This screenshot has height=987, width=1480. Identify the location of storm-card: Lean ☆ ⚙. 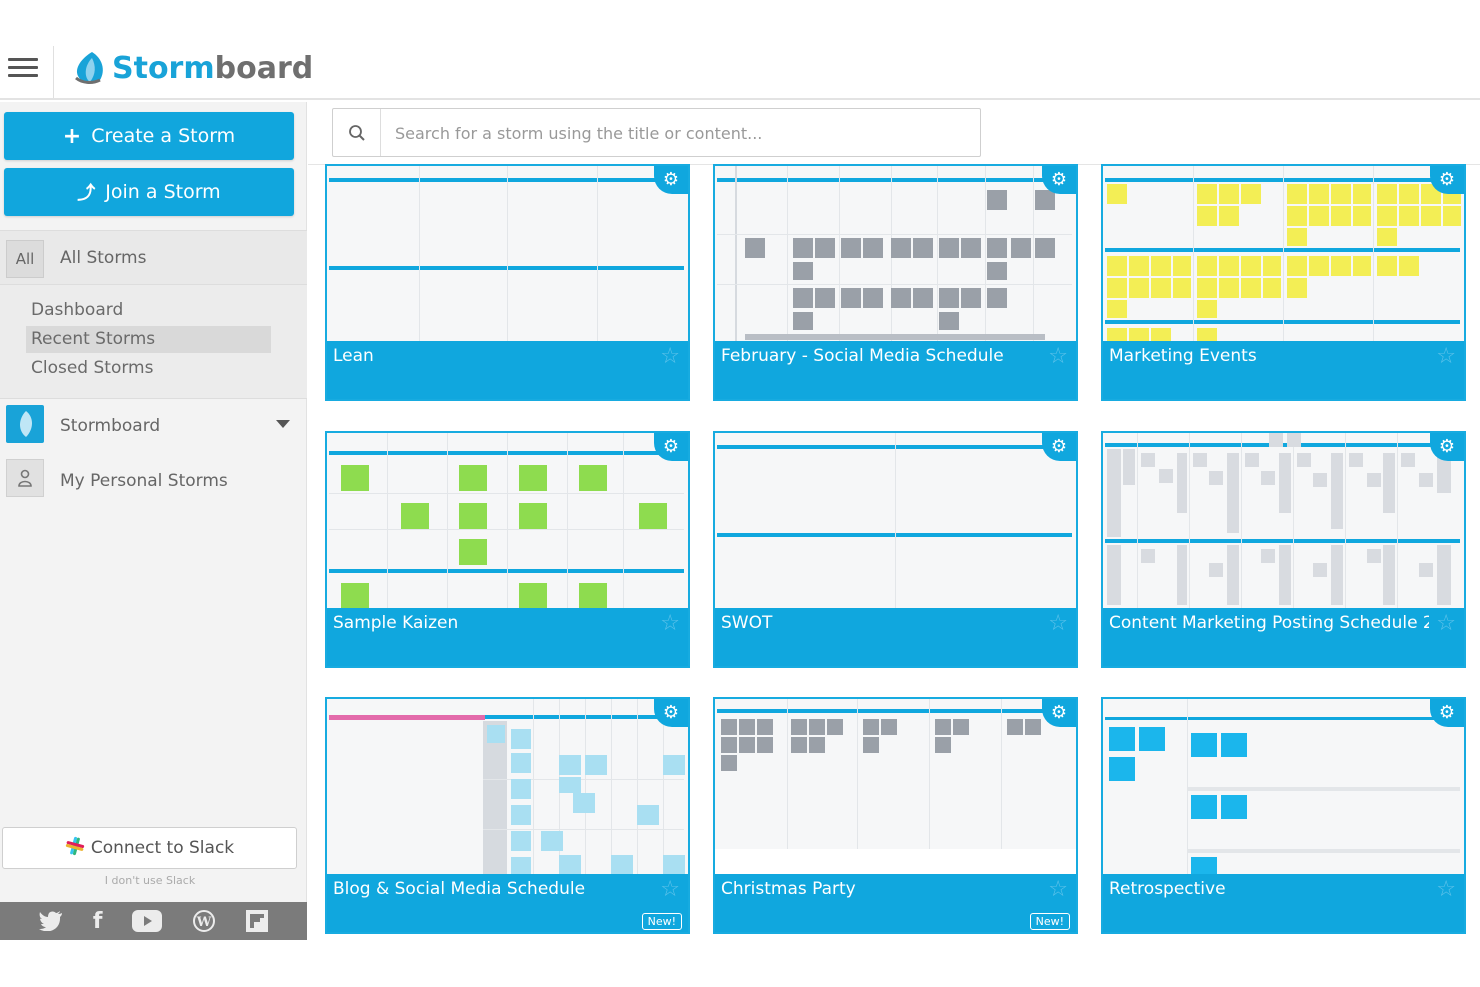
(507, 282).